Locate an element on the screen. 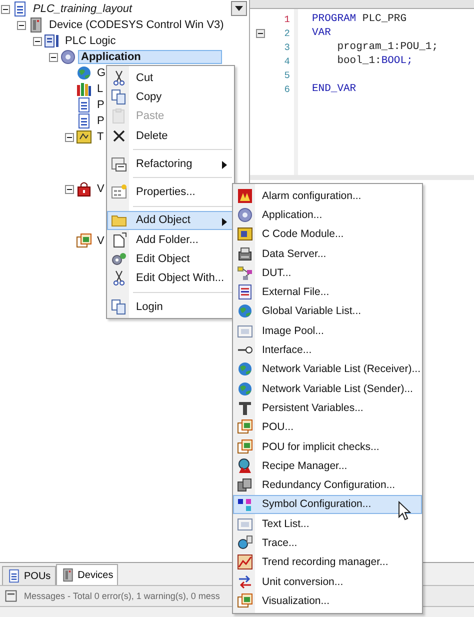  properties-icon is located at coordinates (119, 164).